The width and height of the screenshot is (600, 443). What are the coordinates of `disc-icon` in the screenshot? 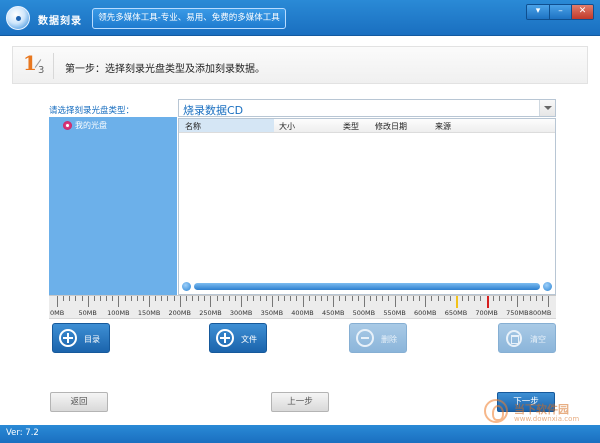 It's located at (67, 125).